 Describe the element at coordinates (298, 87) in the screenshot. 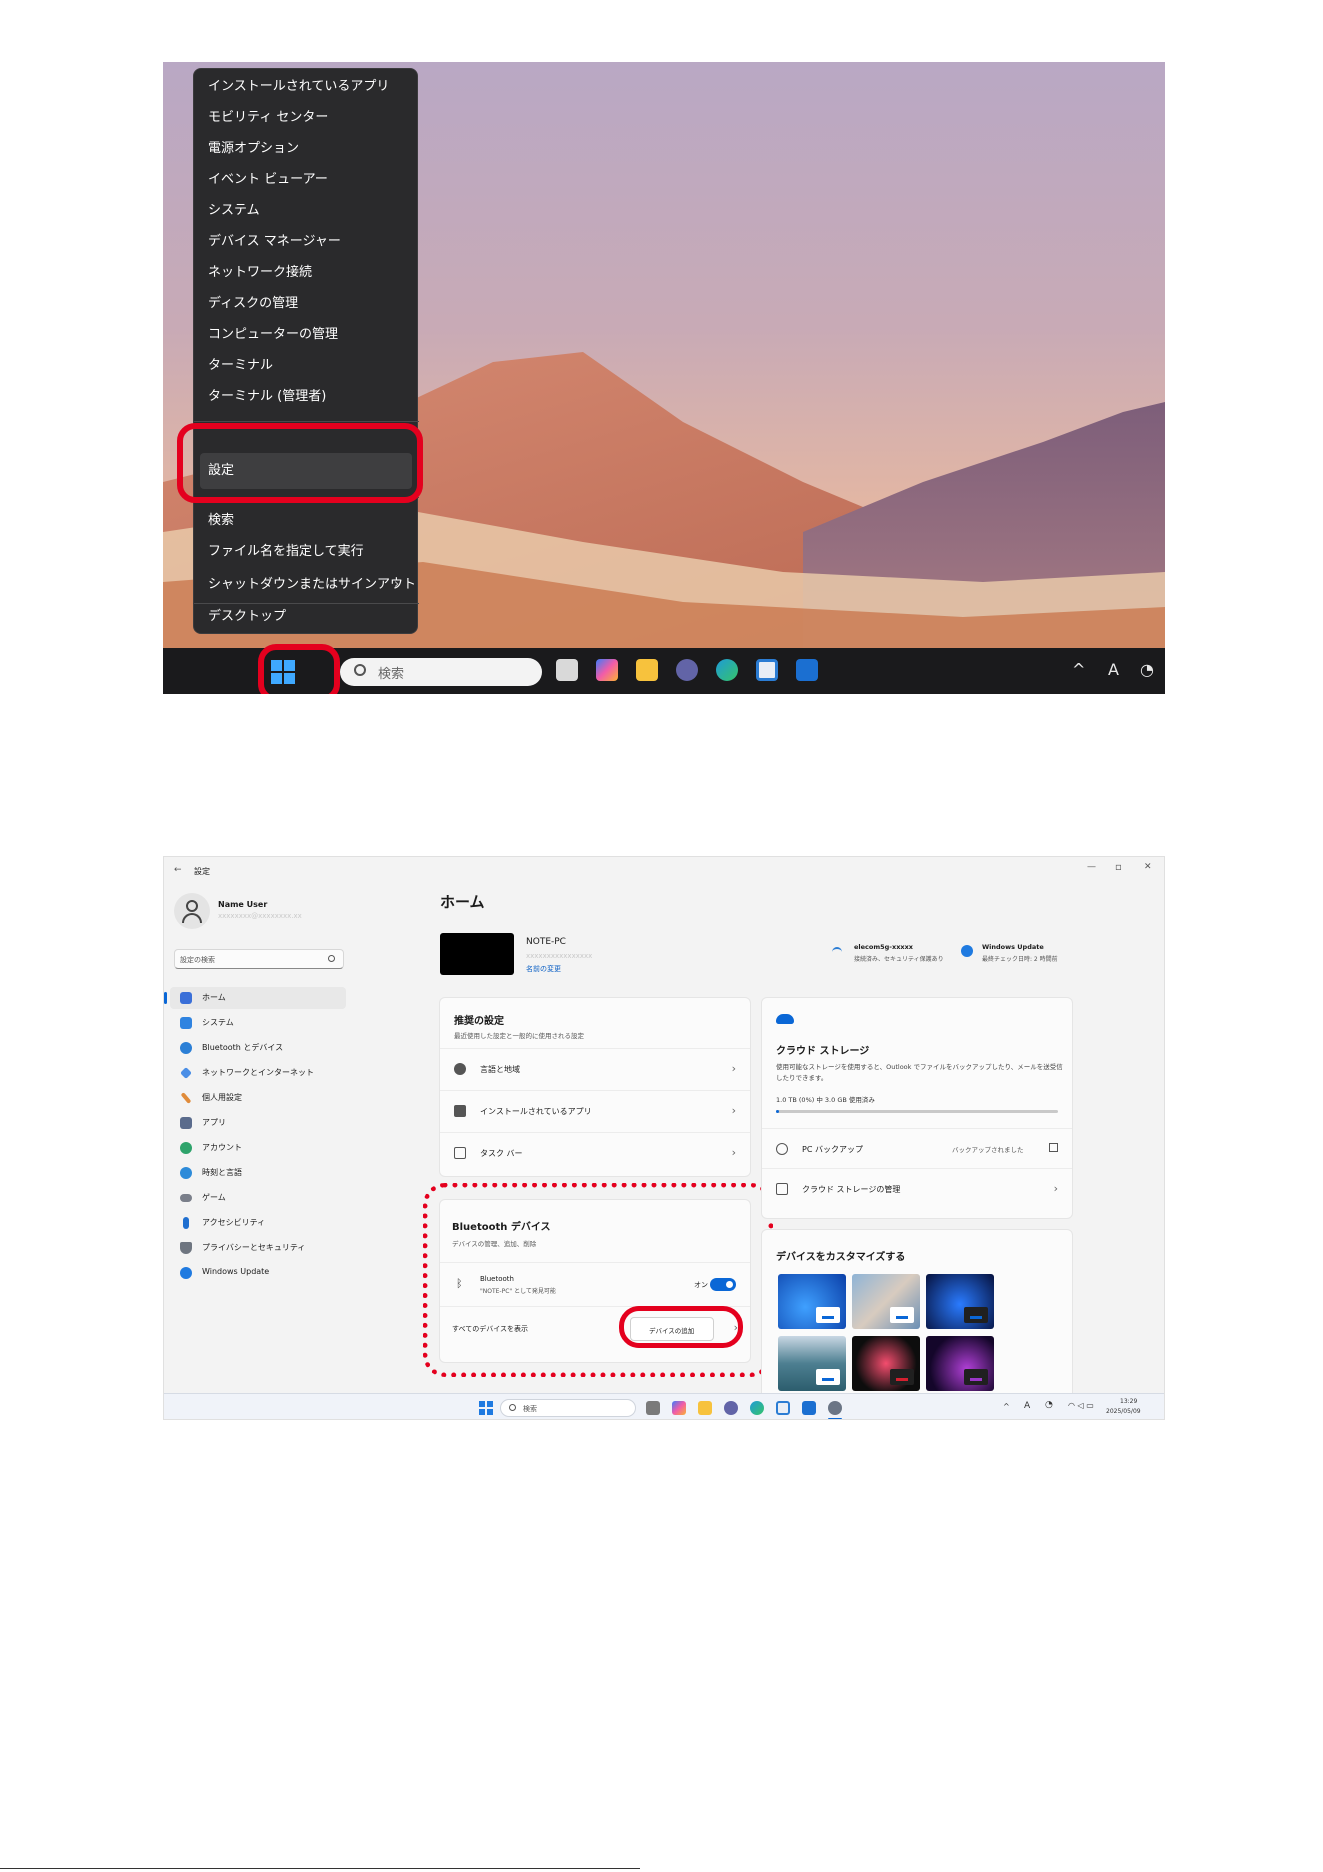

I see `menu-item-installed-apps: インストールされているアプリ` at that location.